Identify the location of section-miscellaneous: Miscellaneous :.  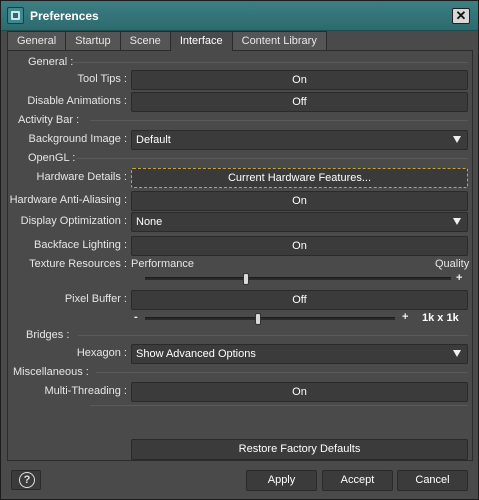
(51, 372).